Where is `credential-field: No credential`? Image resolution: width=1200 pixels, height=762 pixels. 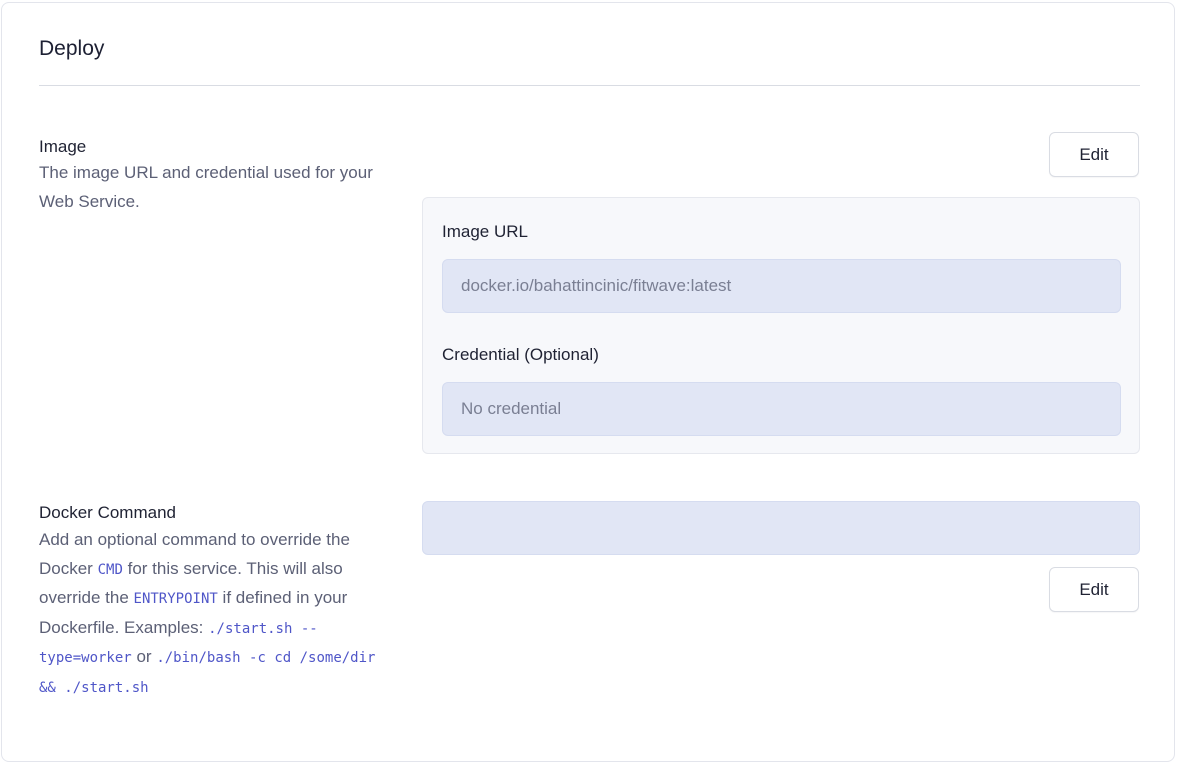 credential-field: No credential is located at coordinates (781, 409).